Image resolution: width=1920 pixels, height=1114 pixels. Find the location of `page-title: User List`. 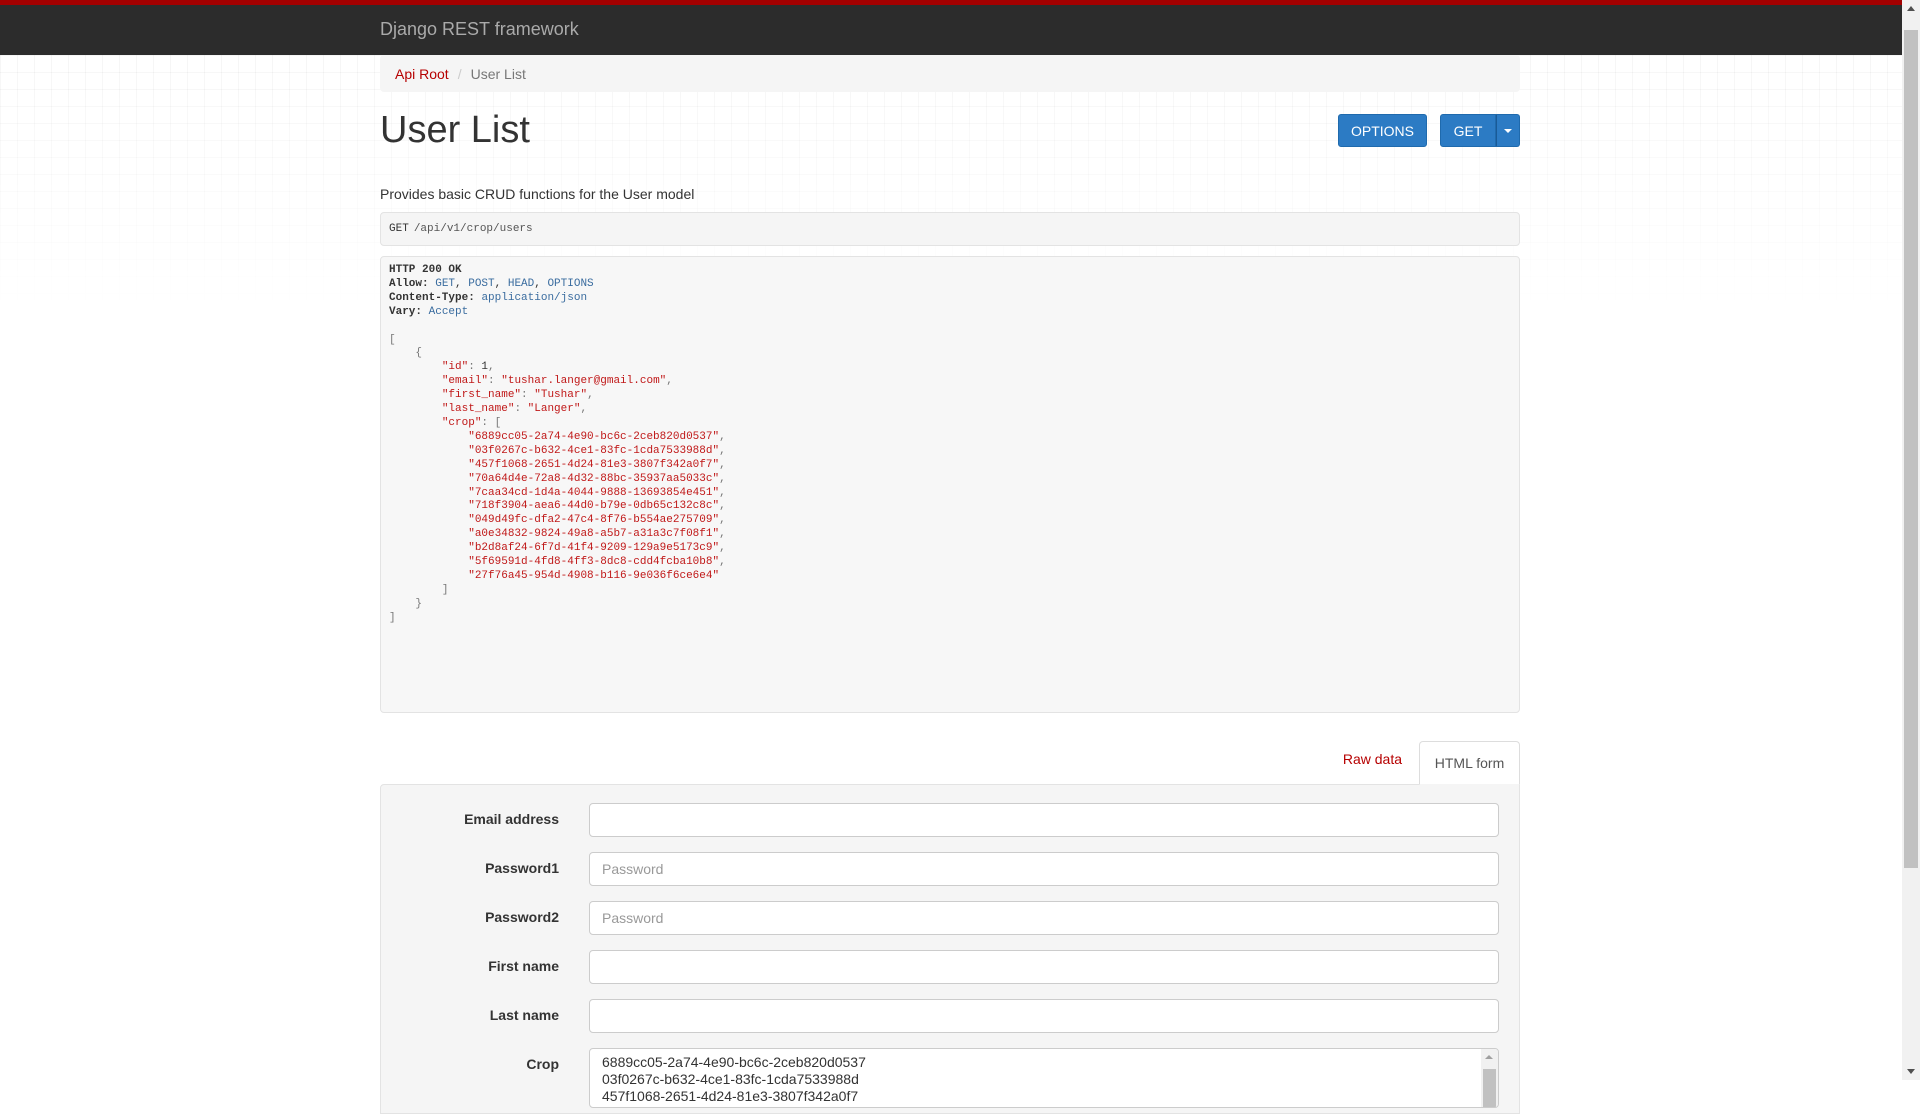

page-title: User List is located at coordinates (455, 130).